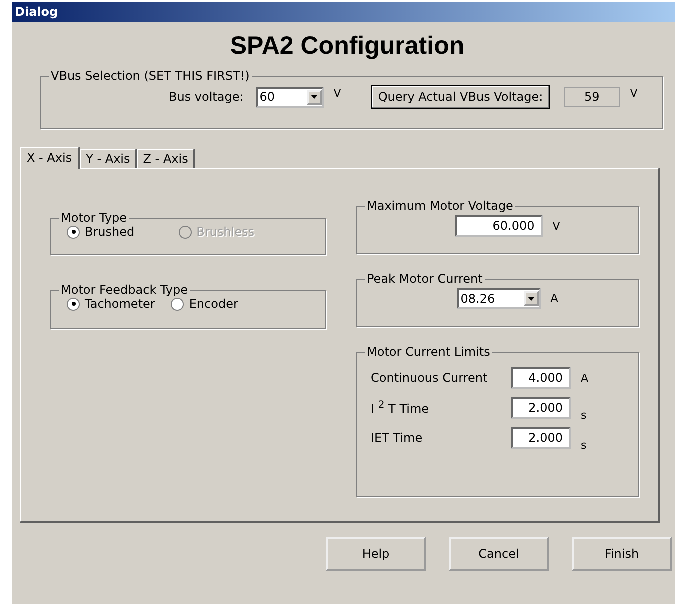  What do you see at coordinates (50, 158) in the screenshot?
I see `tab: X - Axis` at bounding box center [50, 158].